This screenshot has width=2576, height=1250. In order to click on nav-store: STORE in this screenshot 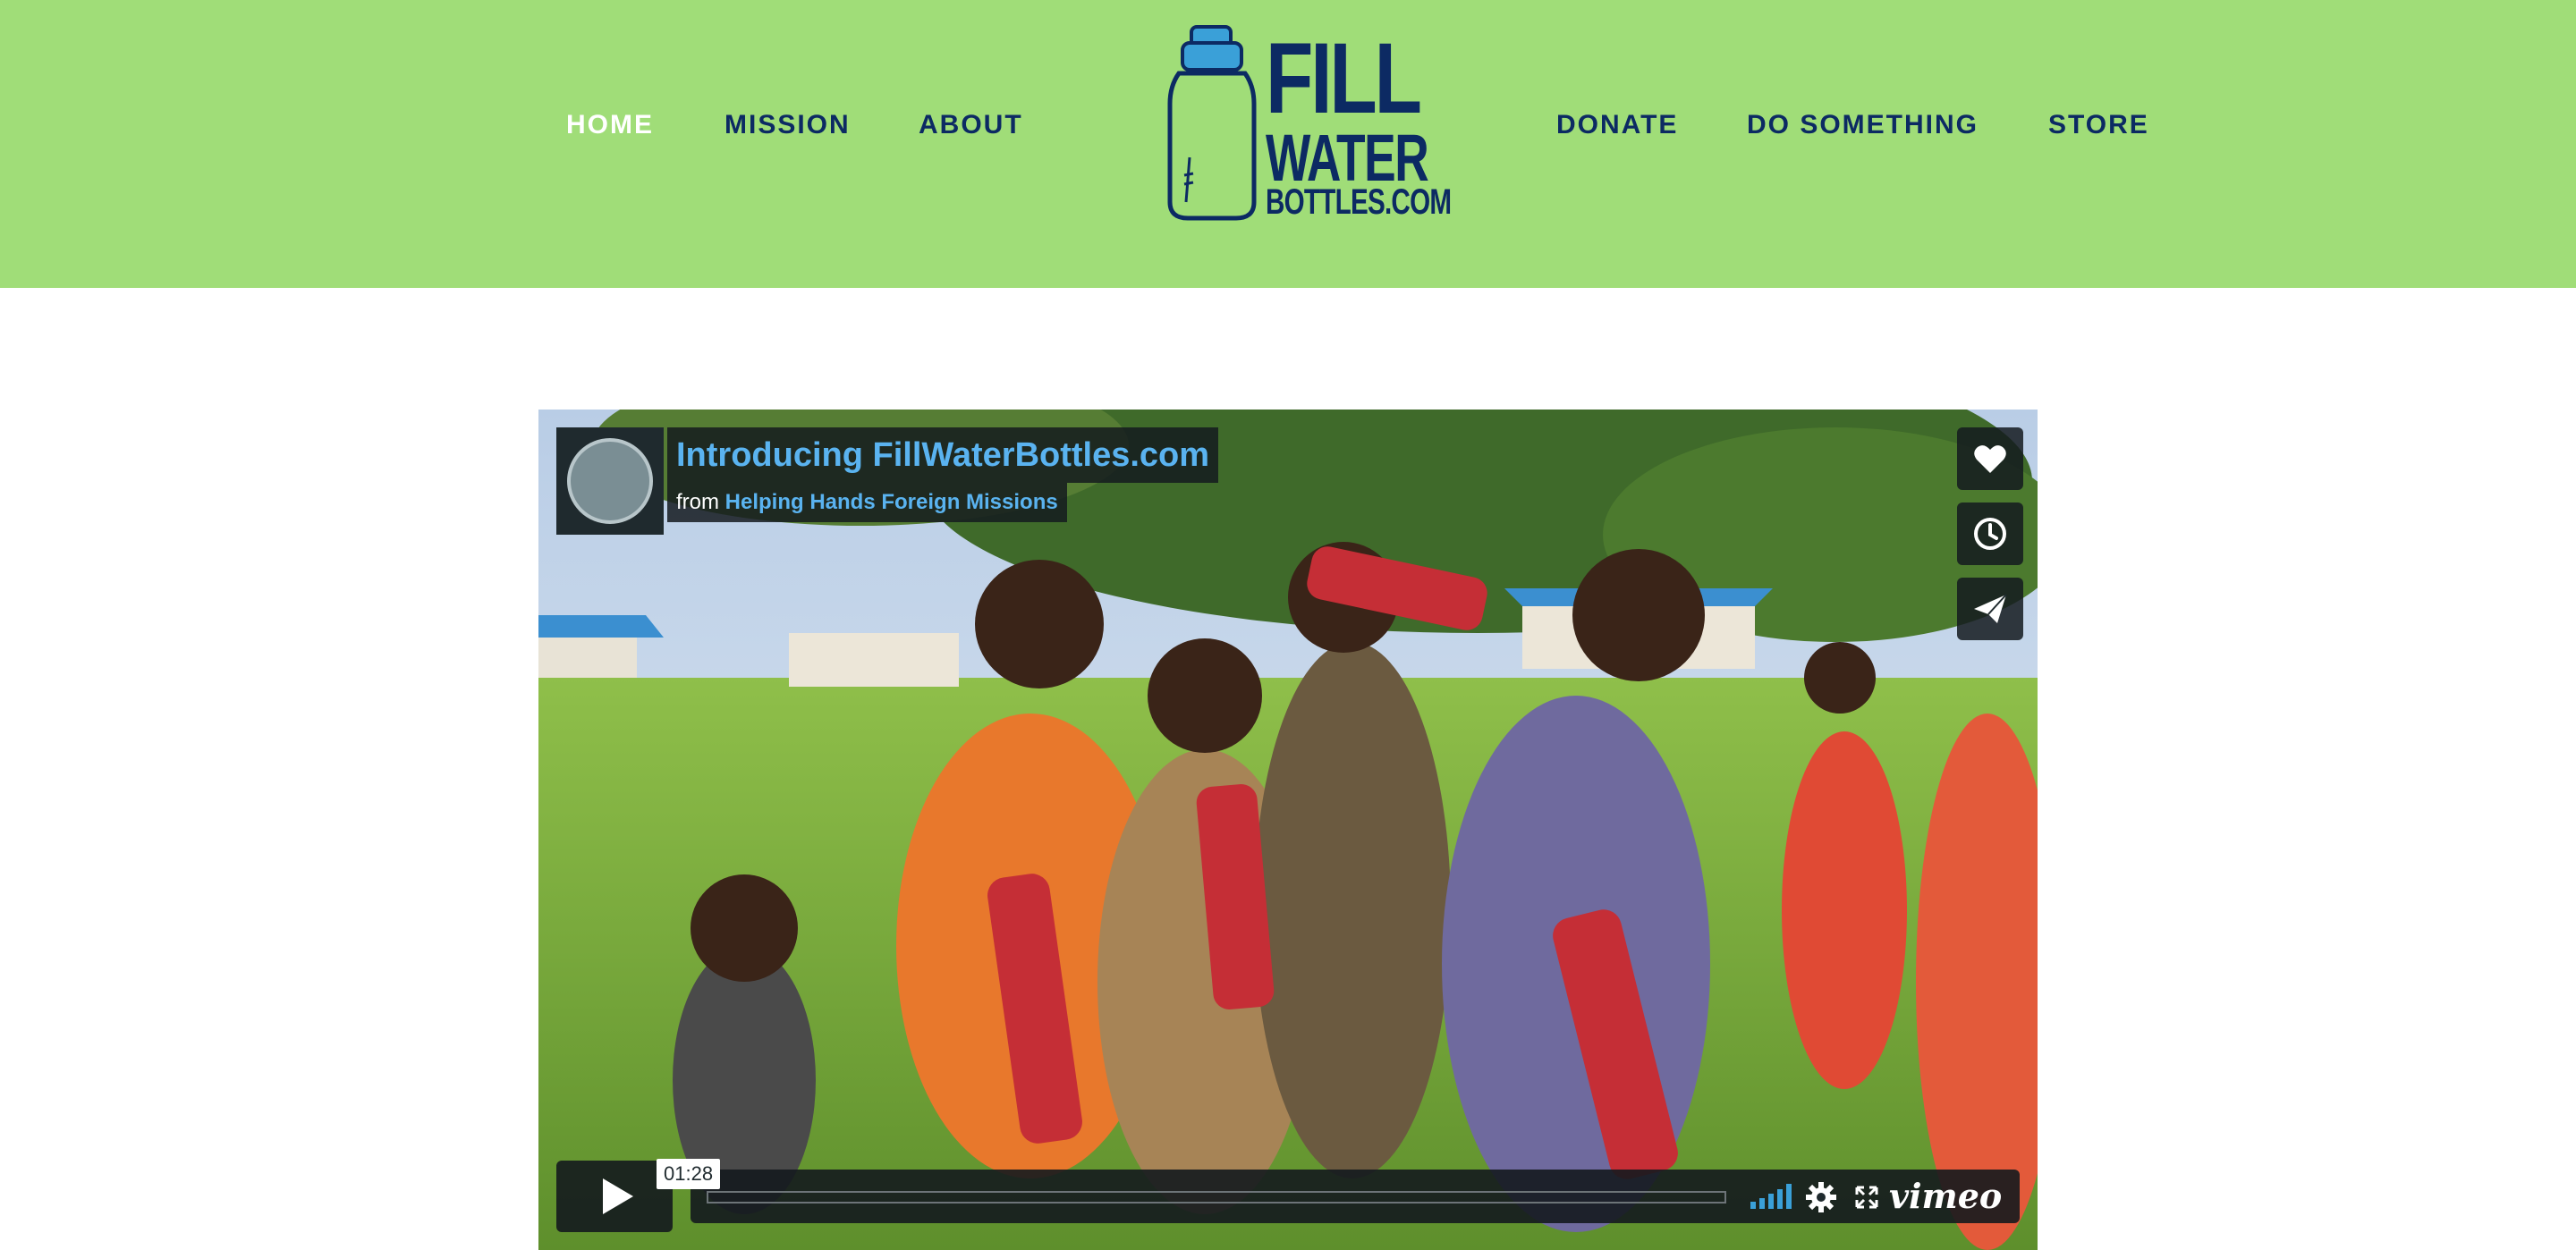, I will do `click(2098, 125)`.